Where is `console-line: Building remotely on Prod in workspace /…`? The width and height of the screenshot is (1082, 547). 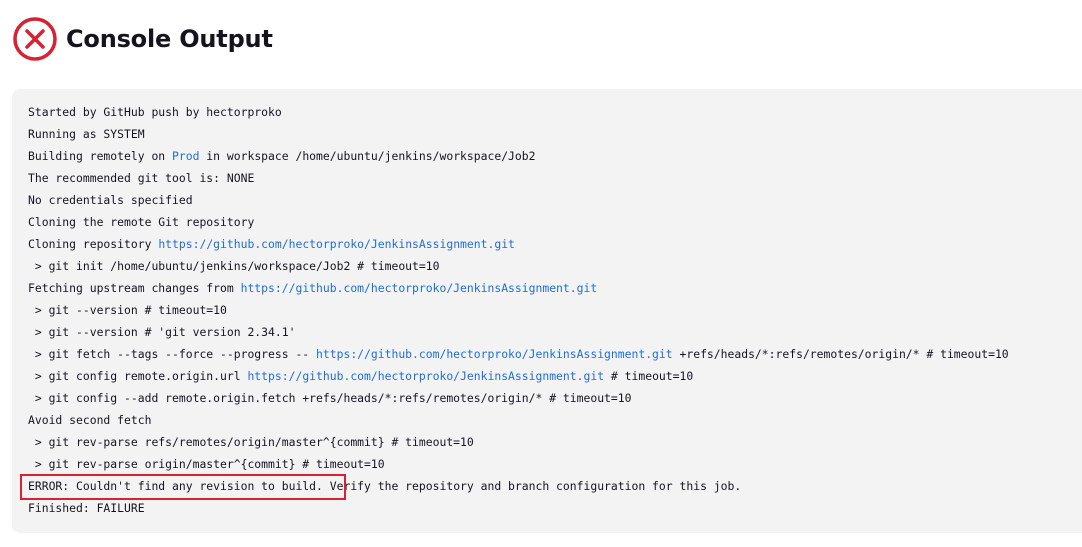 console-line: Building remotely on Prod in workspace /… is located at coordinates (555, 156).